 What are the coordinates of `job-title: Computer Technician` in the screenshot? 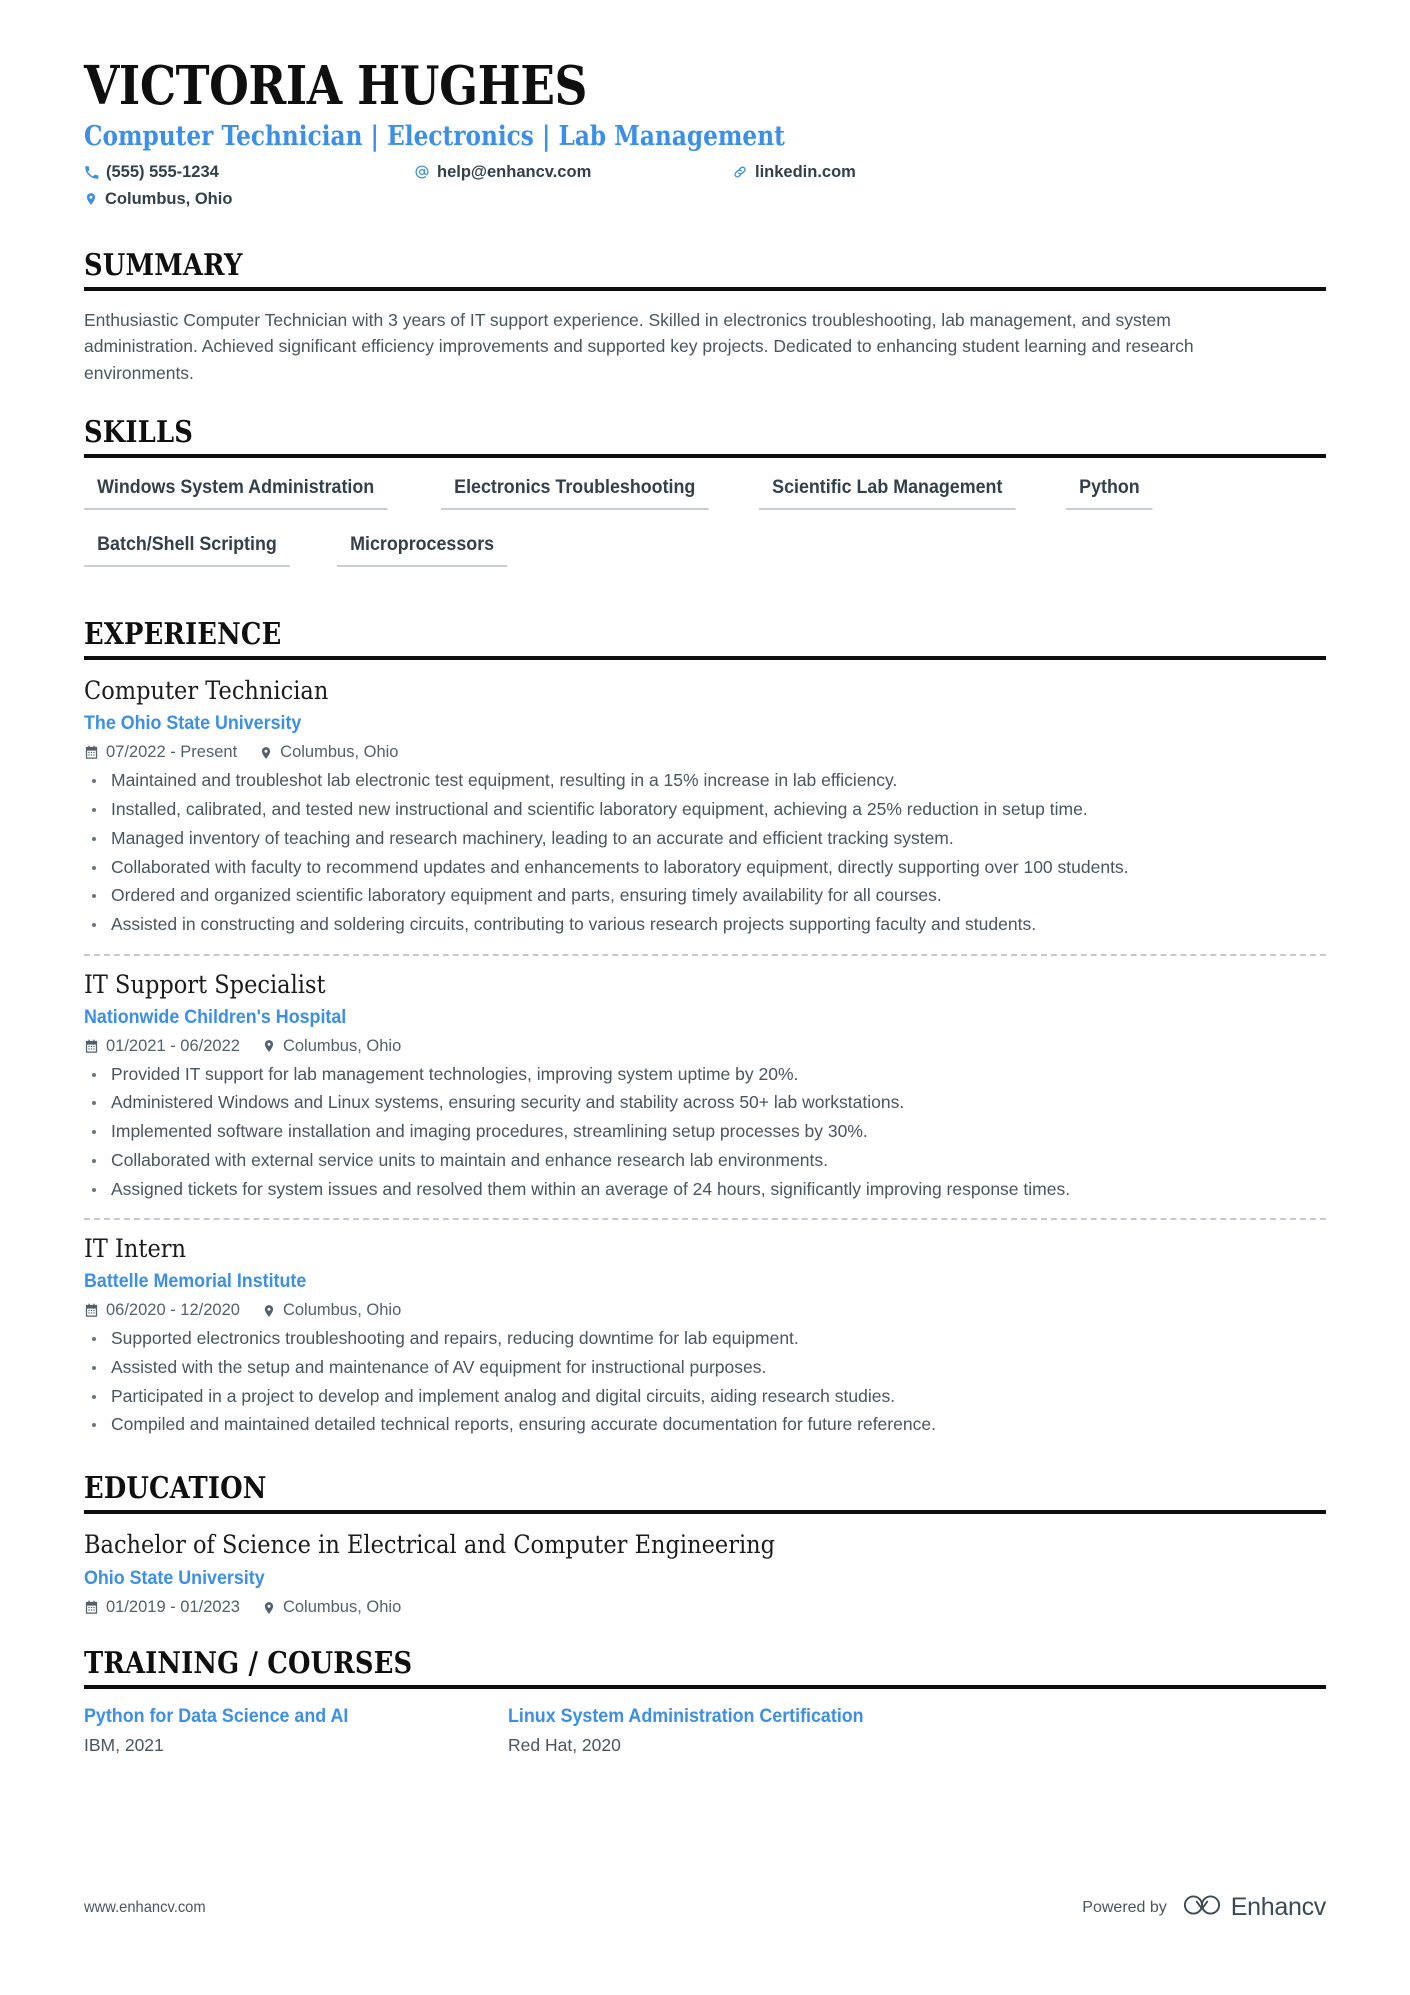 It's located at (206, 691).